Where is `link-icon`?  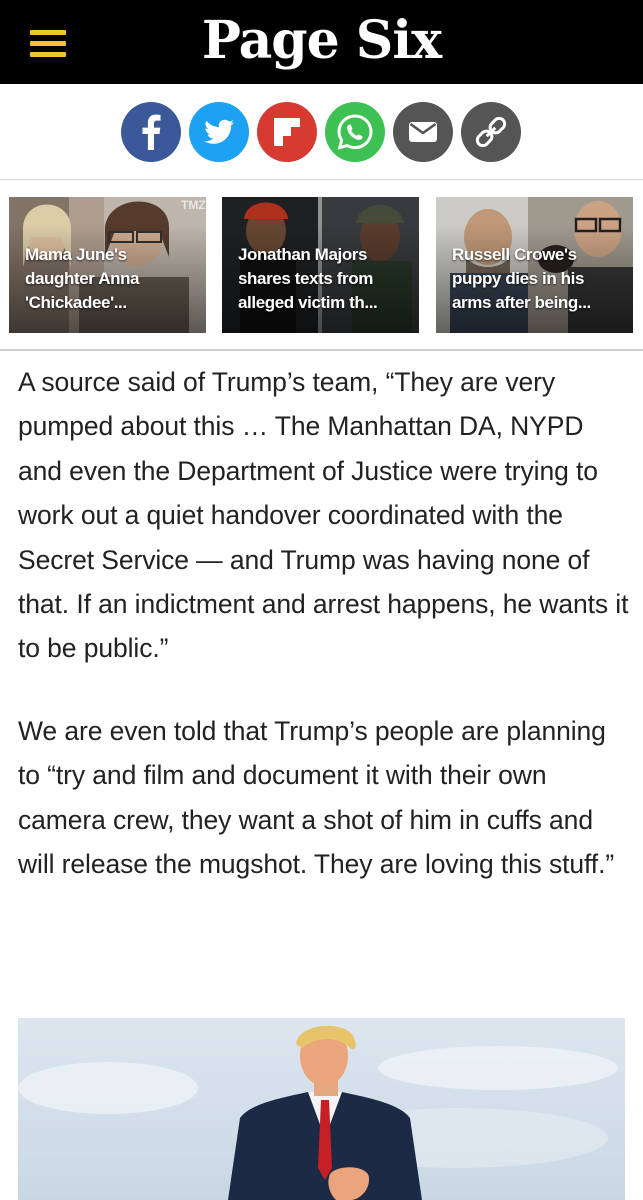
link-icon is located at coordinates (491, 132).